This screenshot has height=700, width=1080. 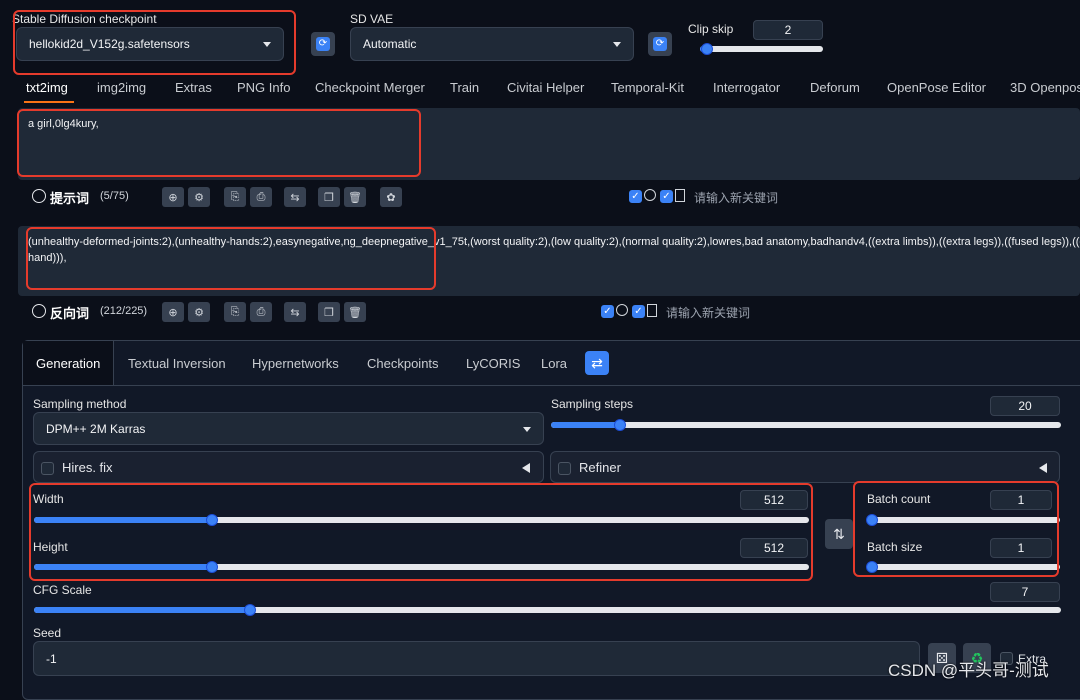 I want to click on prompt-option-checkbox: ✓, so click(x=635, y=196).